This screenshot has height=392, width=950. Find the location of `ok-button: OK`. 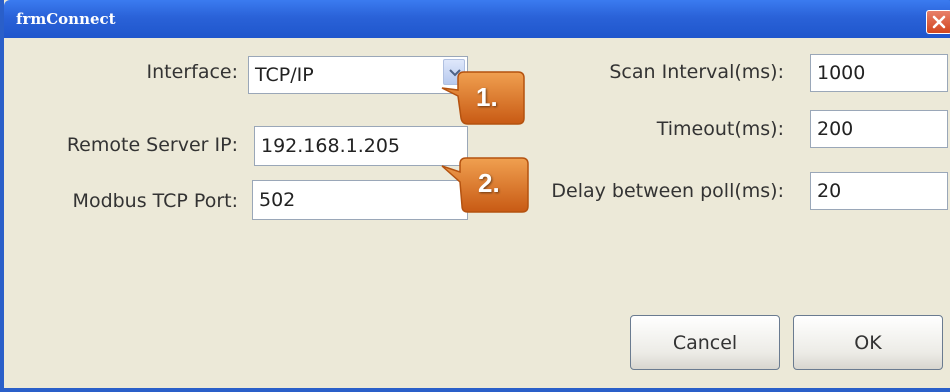

ok-button: OK is located at coordinates (868, 342).